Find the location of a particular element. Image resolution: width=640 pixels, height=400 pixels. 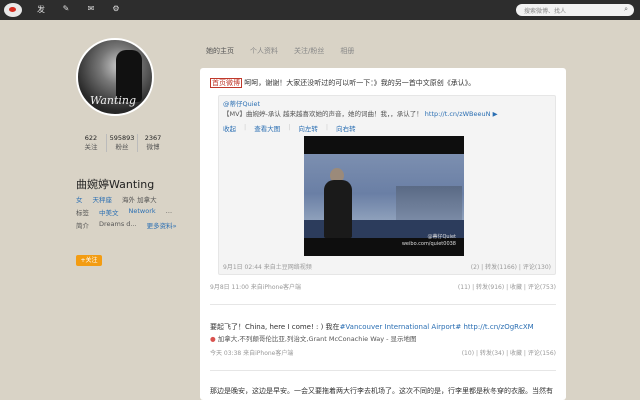

post-time: 今天 03:38 is located at coordinates (225, 353).